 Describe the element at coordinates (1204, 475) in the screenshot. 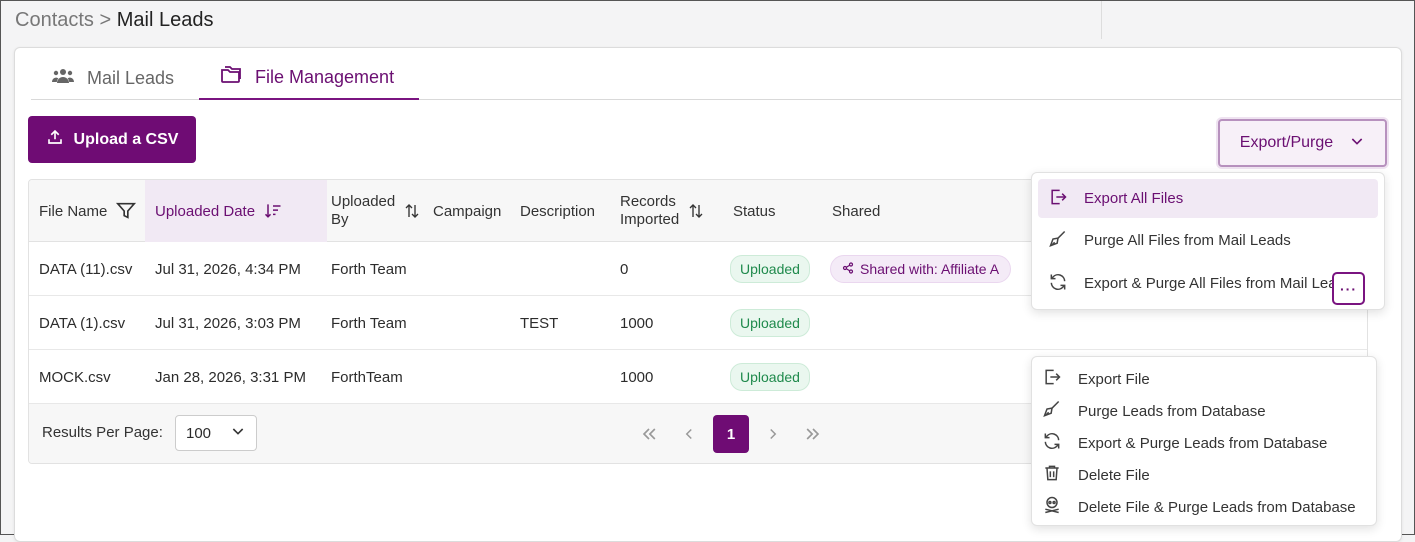

I see `menu-item-delete-file: Delete File` at that location.